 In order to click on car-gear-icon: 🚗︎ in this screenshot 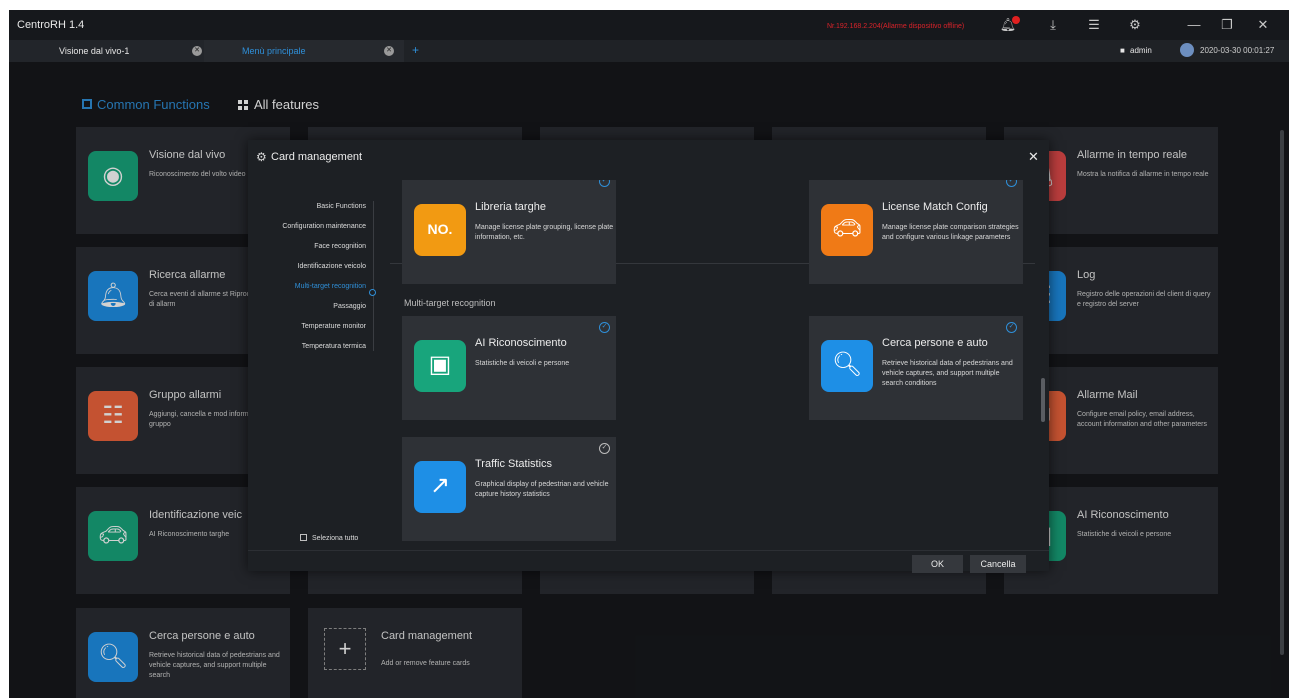, I will do `click(847, 230)`.